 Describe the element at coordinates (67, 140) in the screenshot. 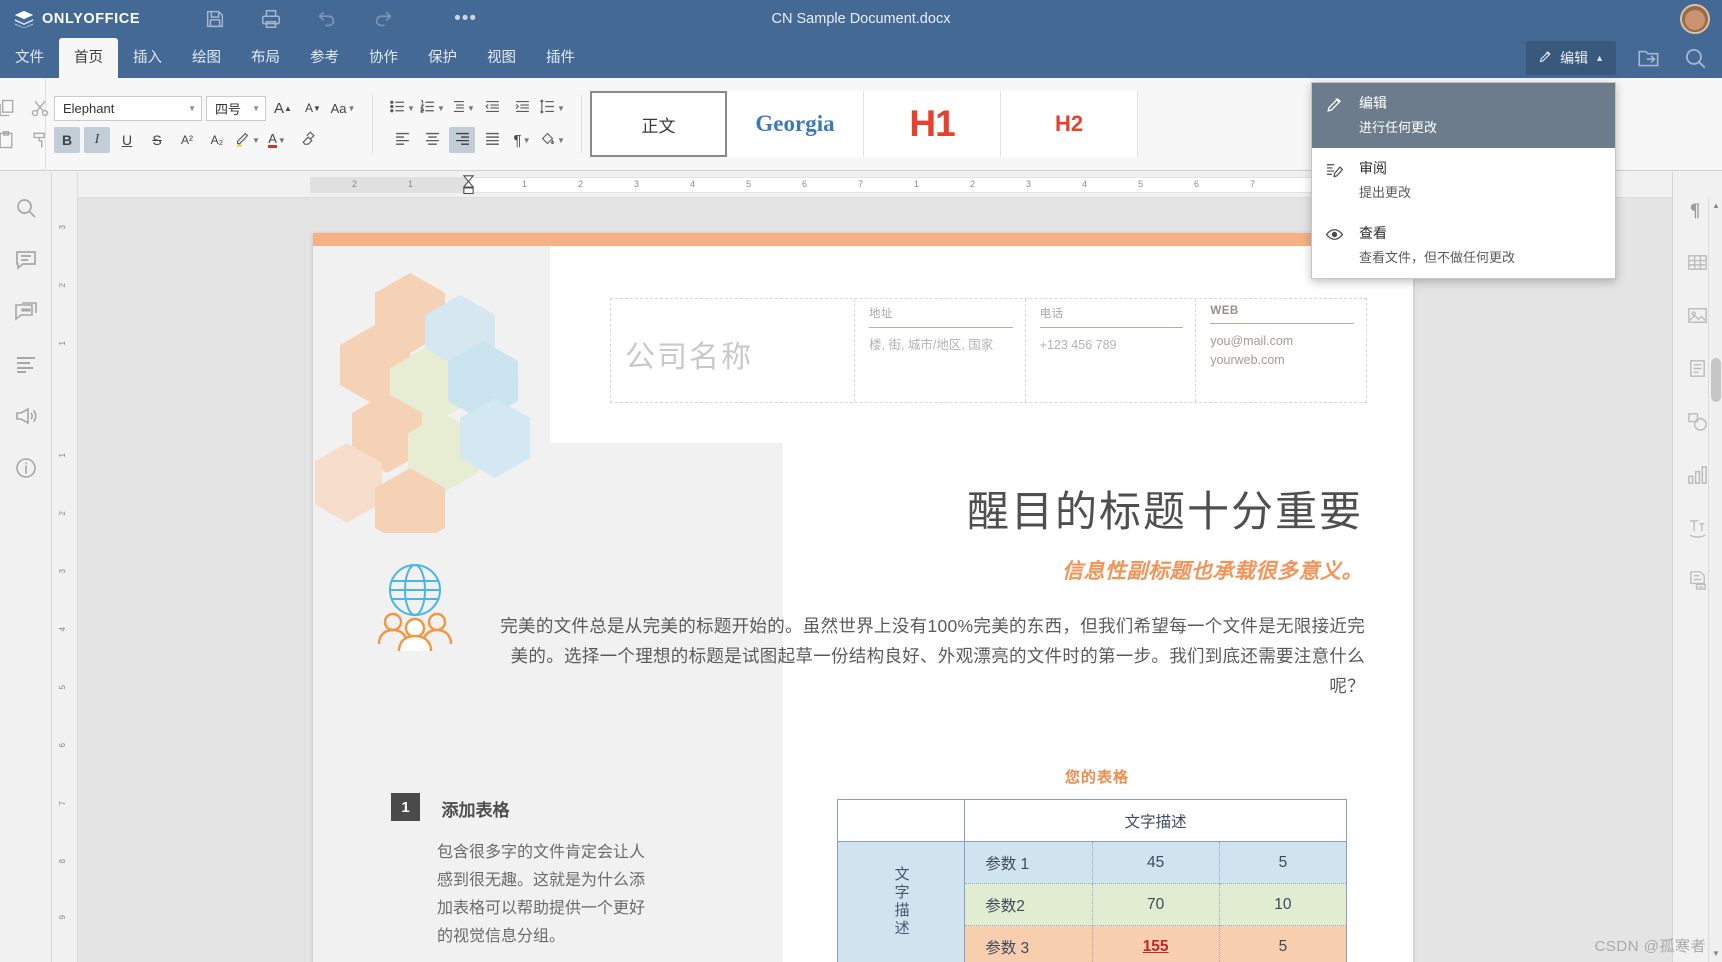

I see `bold-button: B` at that location.